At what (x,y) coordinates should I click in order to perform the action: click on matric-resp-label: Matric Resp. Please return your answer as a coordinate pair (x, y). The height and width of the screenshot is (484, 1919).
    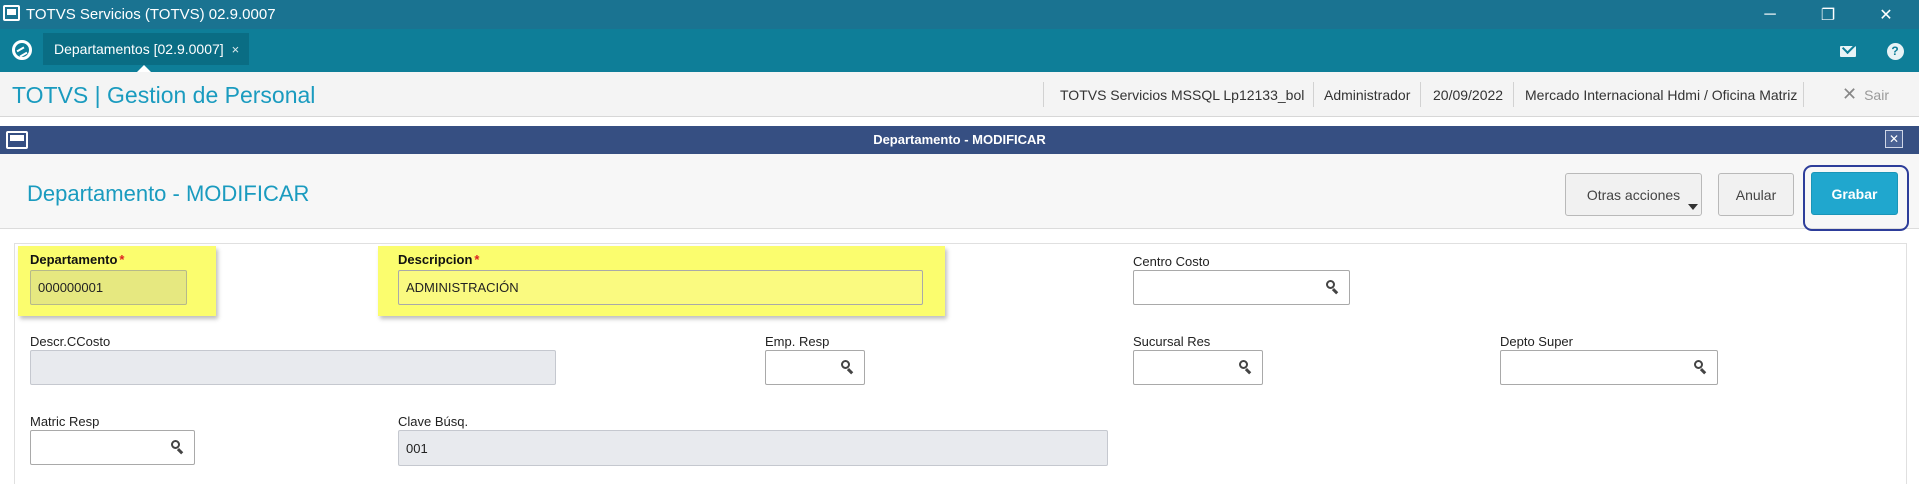
    Looking at the image, I should click on (65, 421).